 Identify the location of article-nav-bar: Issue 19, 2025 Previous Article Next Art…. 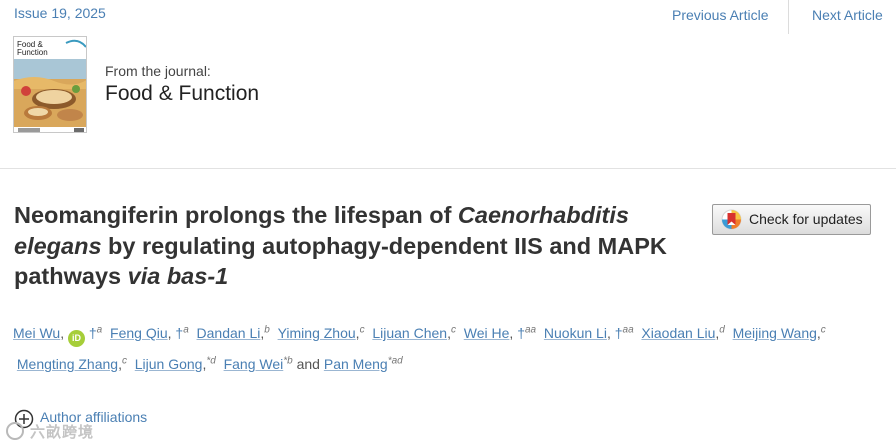
(448, 17).